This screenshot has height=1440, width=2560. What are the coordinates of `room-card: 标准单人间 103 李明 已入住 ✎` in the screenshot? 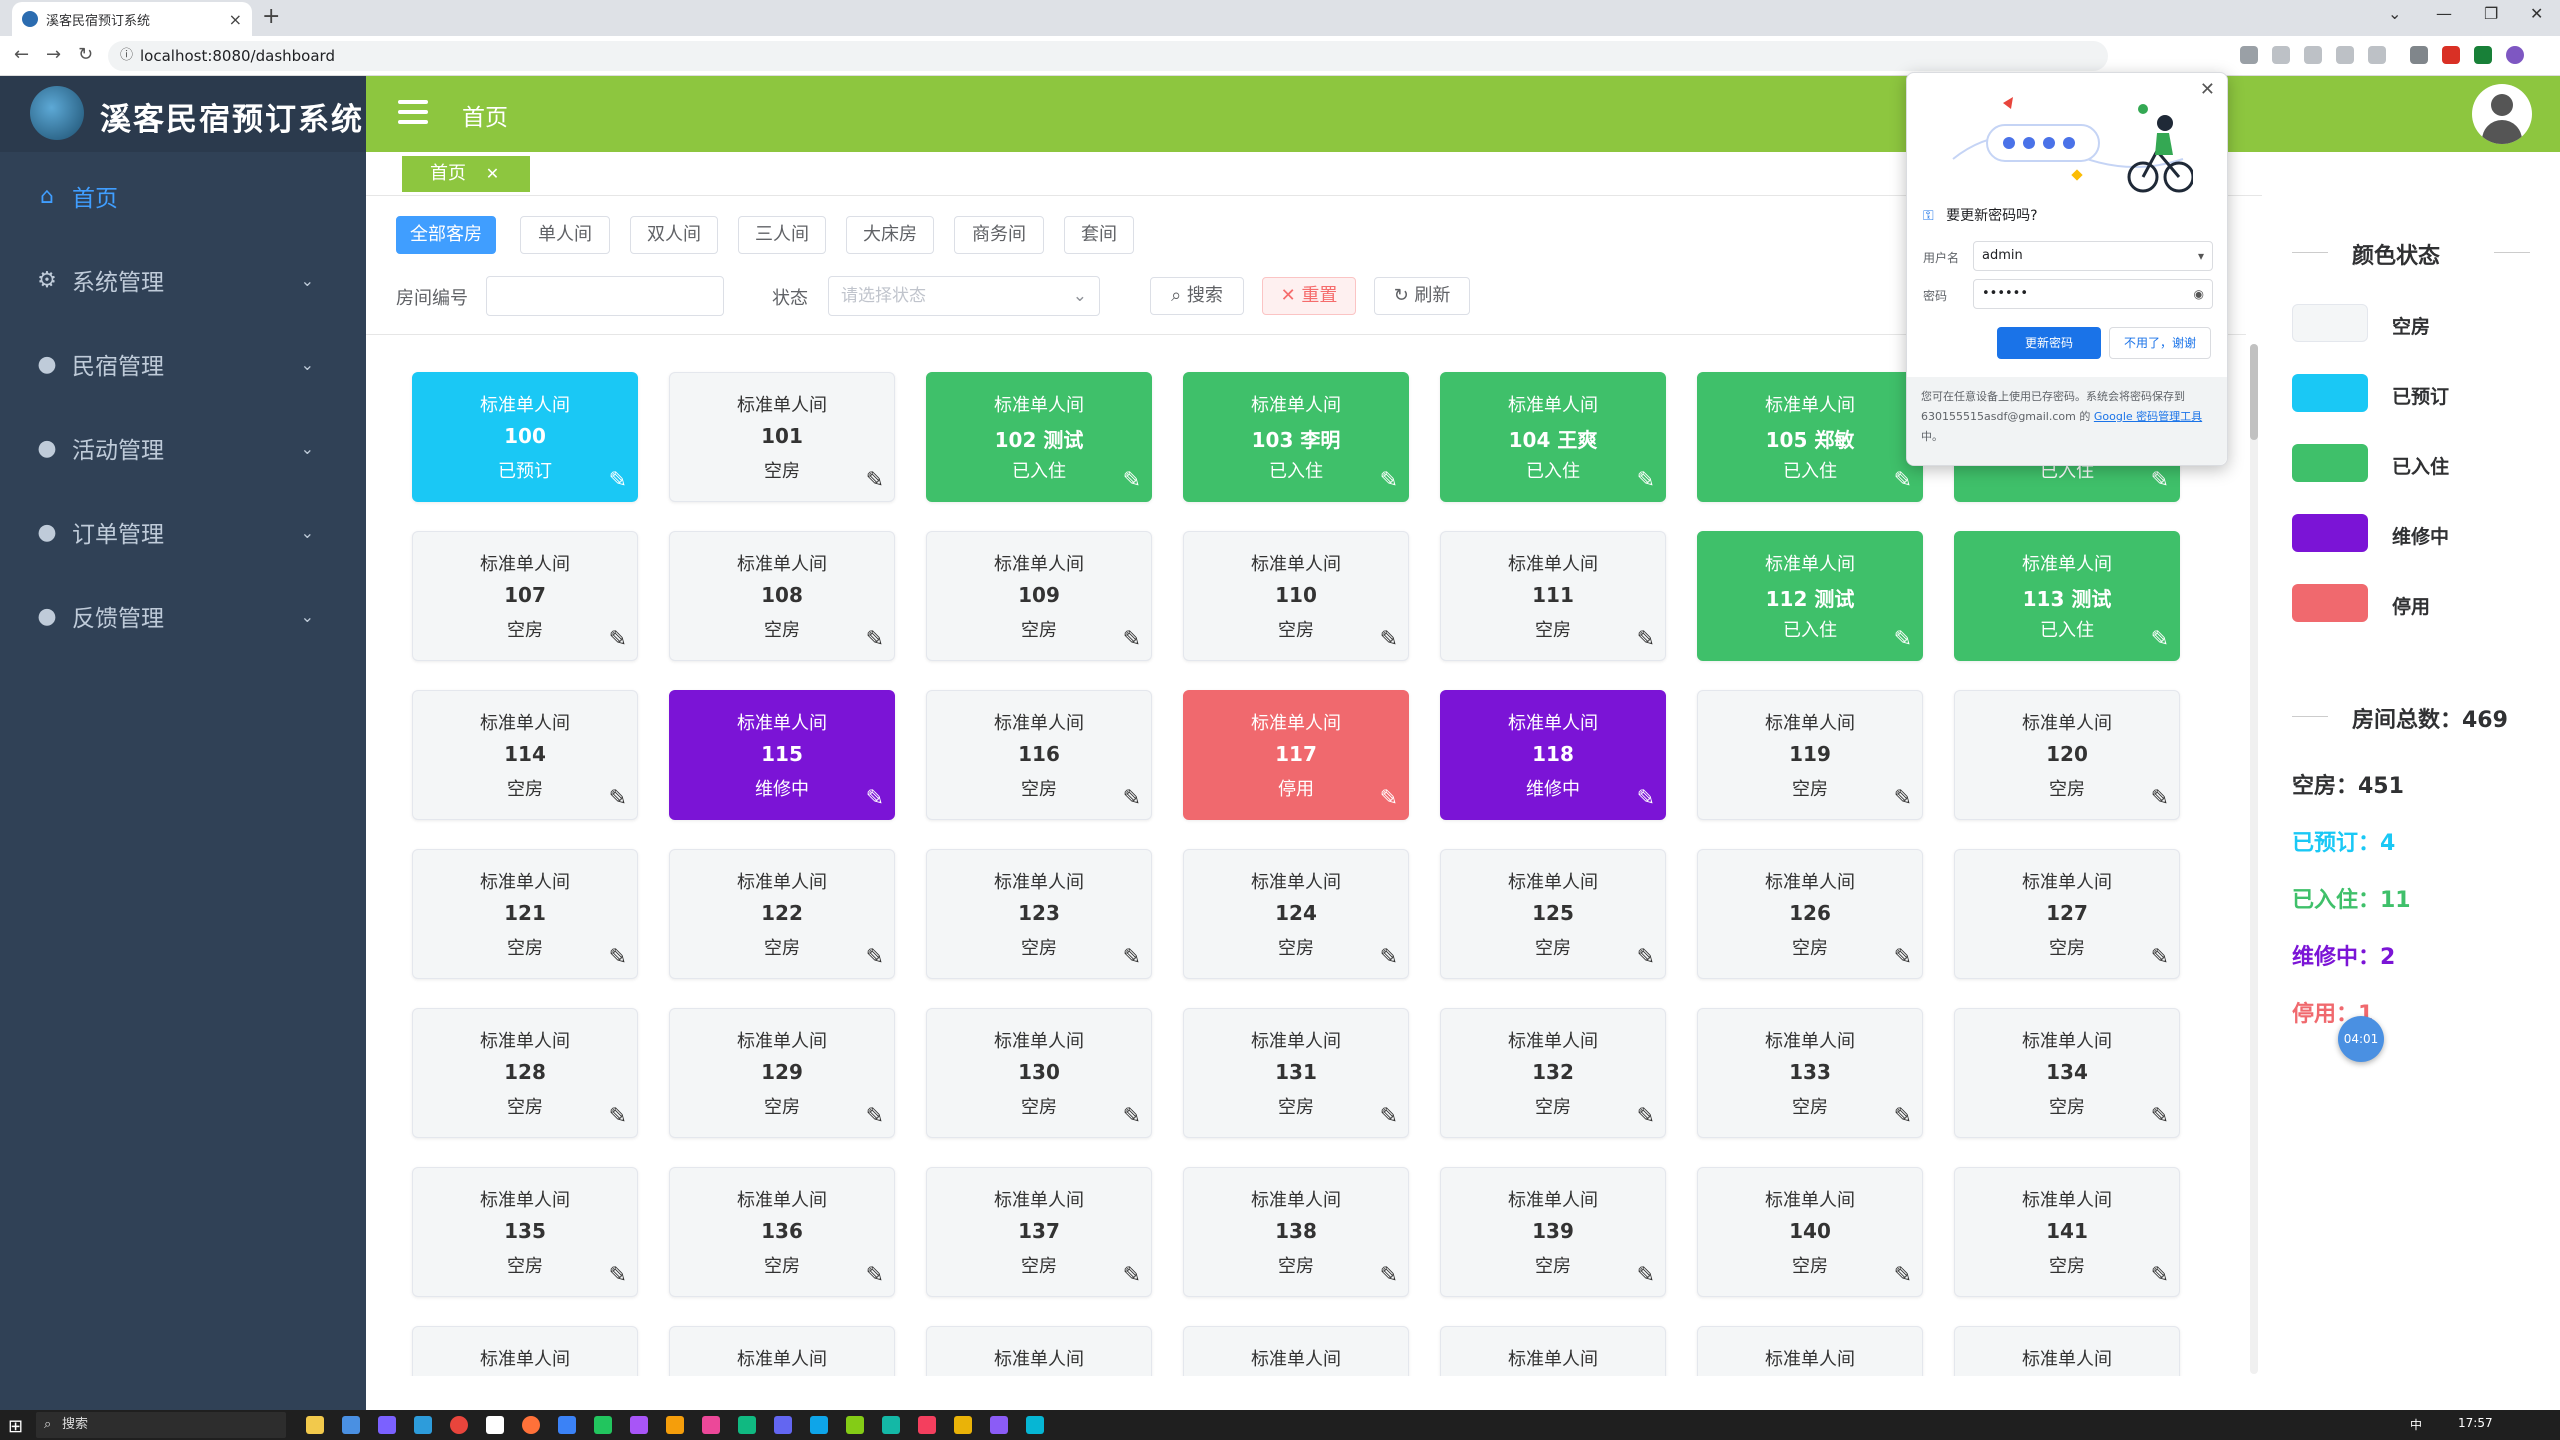 It's located at (1296, 437).